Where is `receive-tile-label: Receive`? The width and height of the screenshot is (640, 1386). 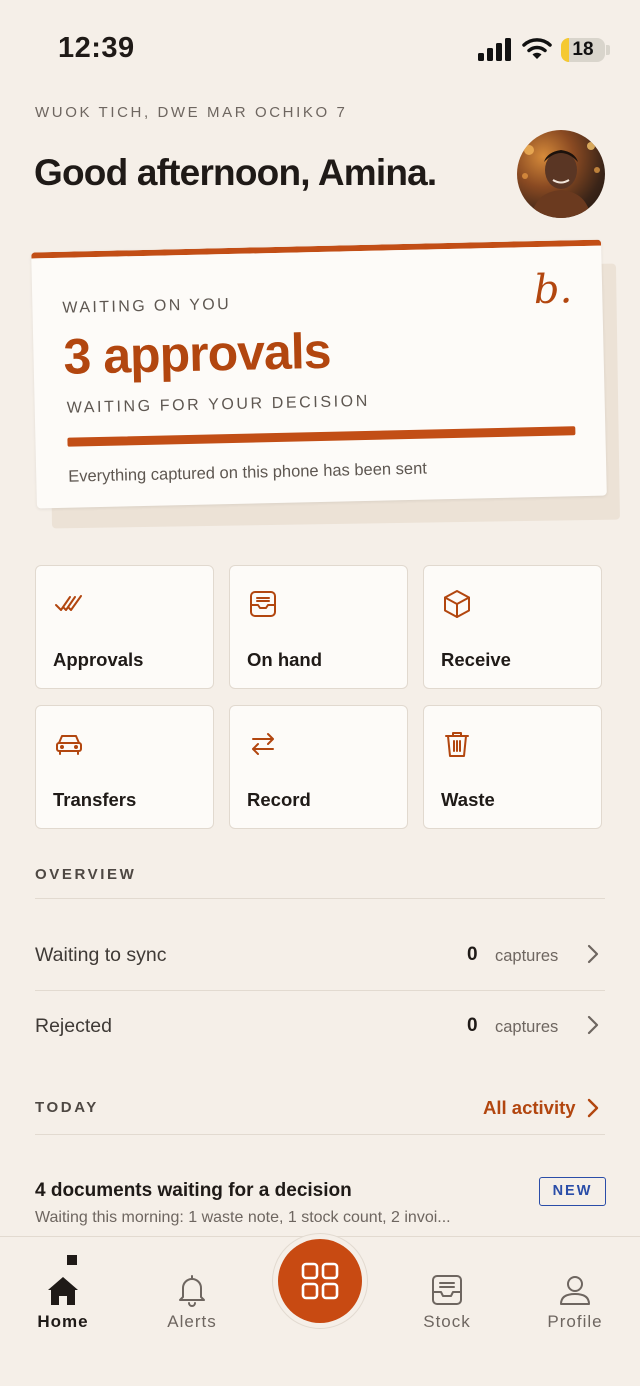
receive-tile-label: Receive is located at coordinates (476, 659).